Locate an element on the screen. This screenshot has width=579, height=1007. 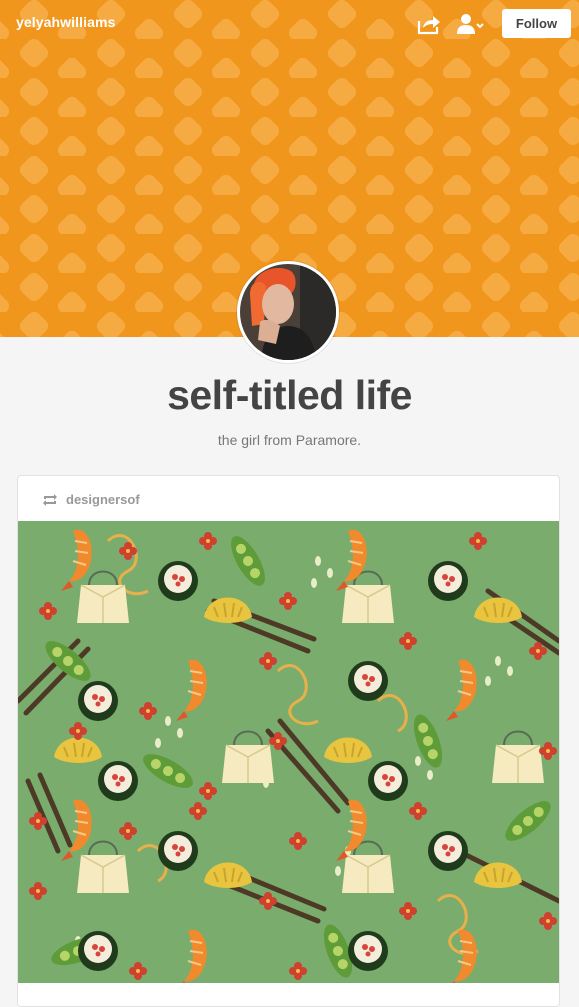
blog-title: self-titled life is located at coordinates (289, 395).